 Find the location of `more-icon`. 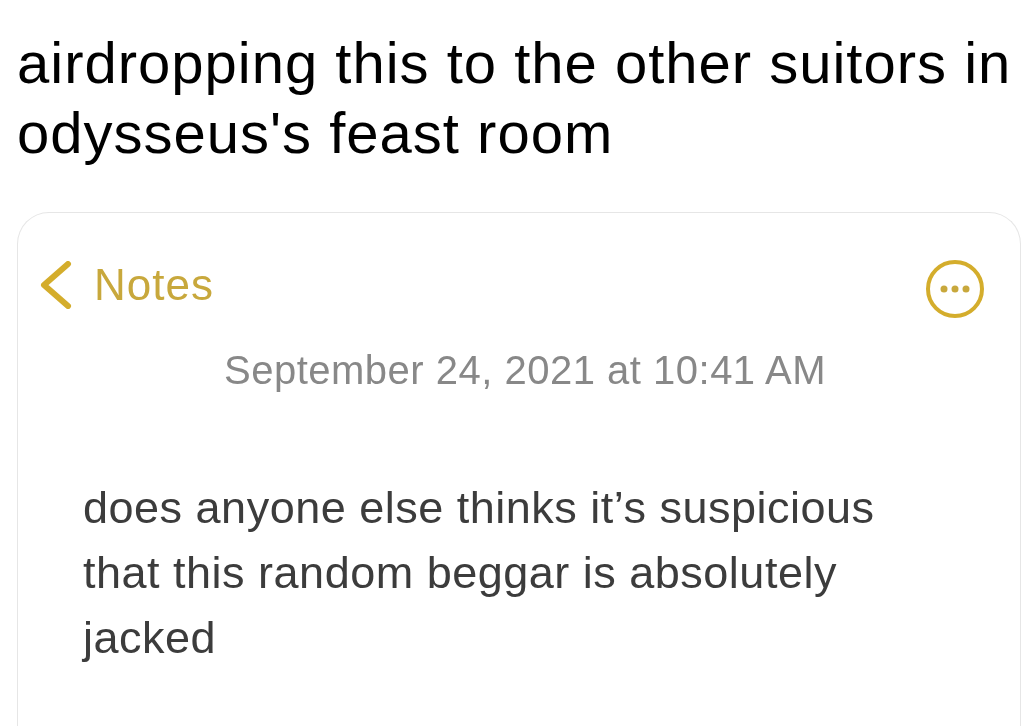

more-icon is located at coordinates (955, 289).